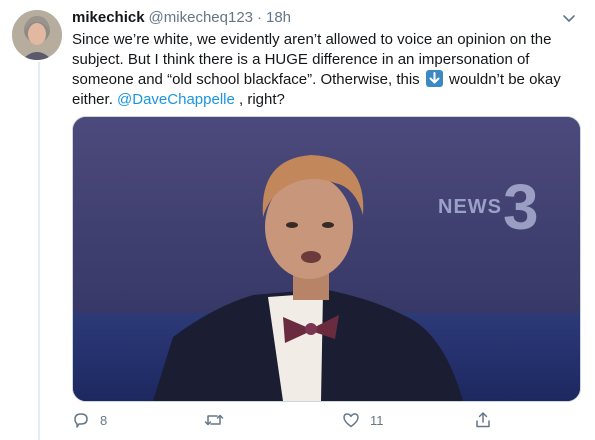  I want to click on avatar, so click(37, 35).